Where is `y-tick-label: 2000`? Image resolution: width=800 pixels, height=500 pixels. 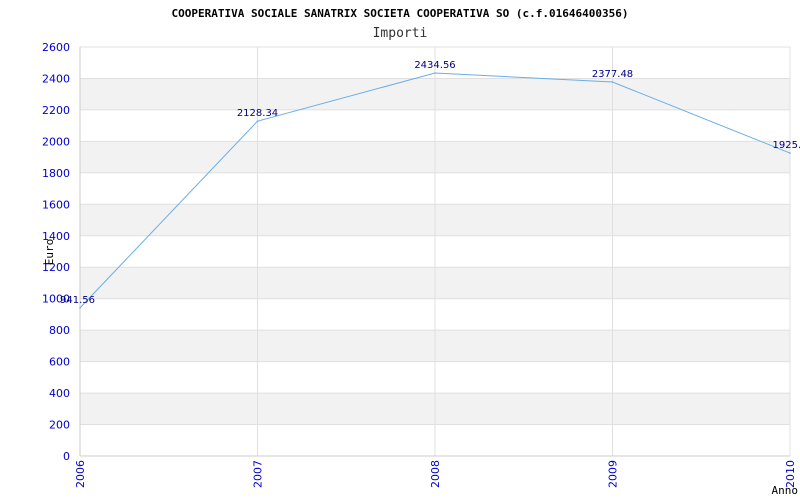
y-tick-label: 2000 is located at coordinates (56, 141).